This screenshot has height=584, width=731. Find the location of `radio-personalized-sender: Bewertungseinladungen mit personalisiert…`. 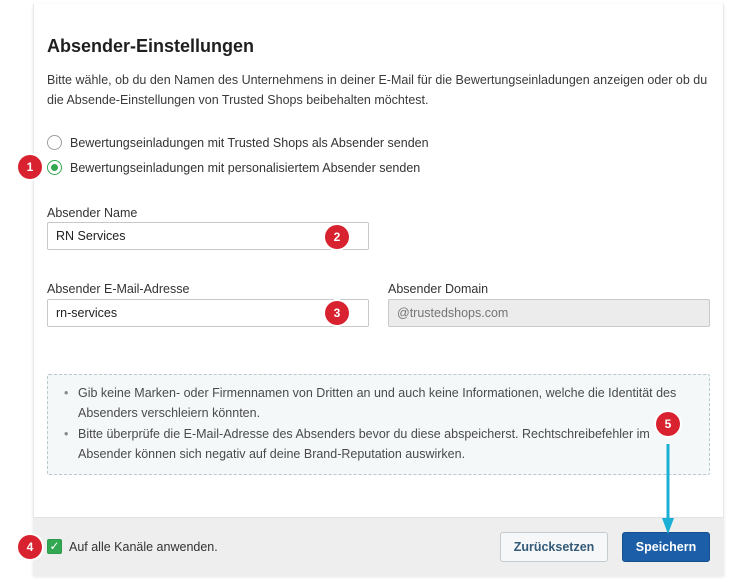

radio-personalized-sender: Bewertungseinladungen mit personalisiert… is located at coordinates (233, 167).